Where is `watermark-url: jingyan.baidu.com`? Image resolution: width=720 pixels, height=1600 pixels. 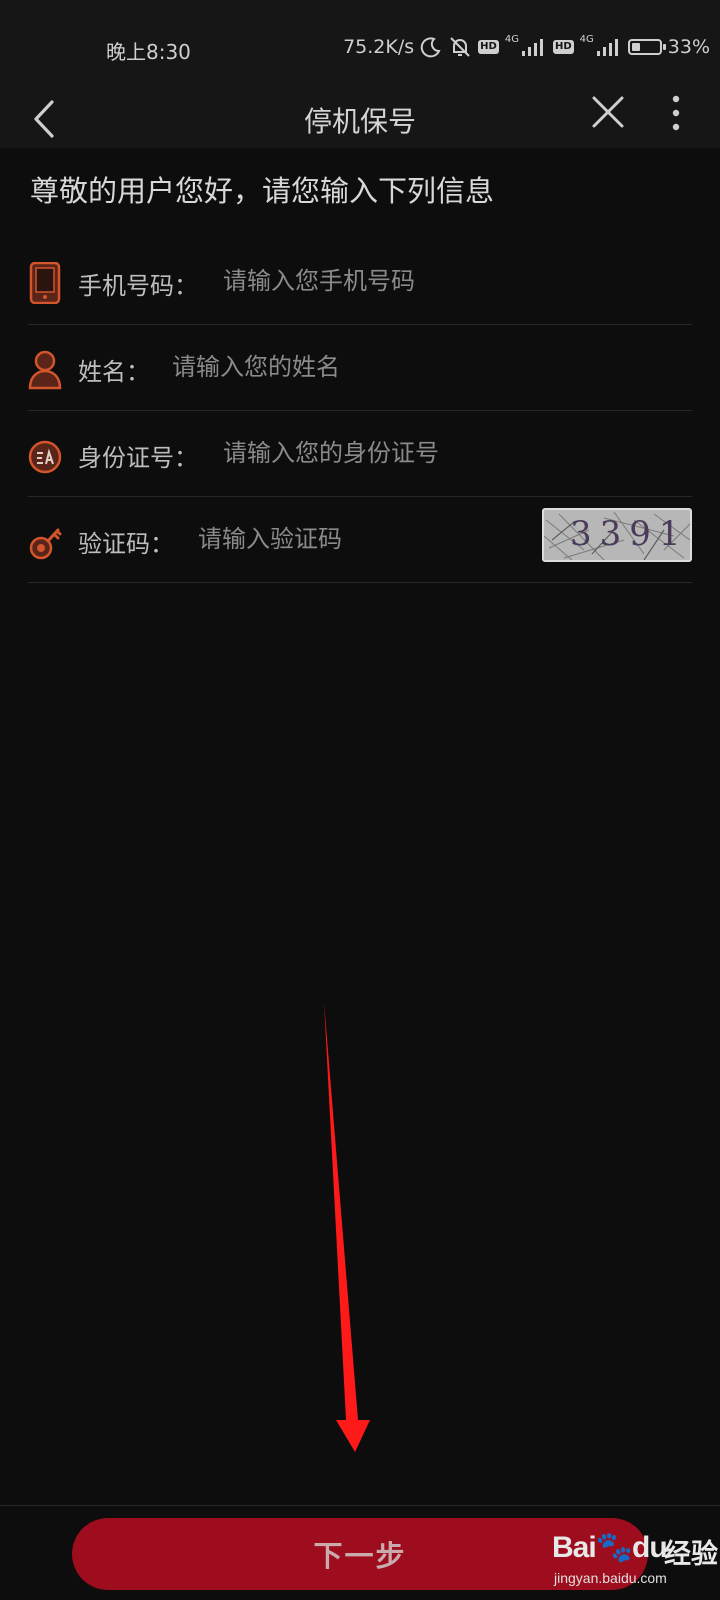 watermark-url: jingyan.baidu.com is located at coordinates (610, 1578).